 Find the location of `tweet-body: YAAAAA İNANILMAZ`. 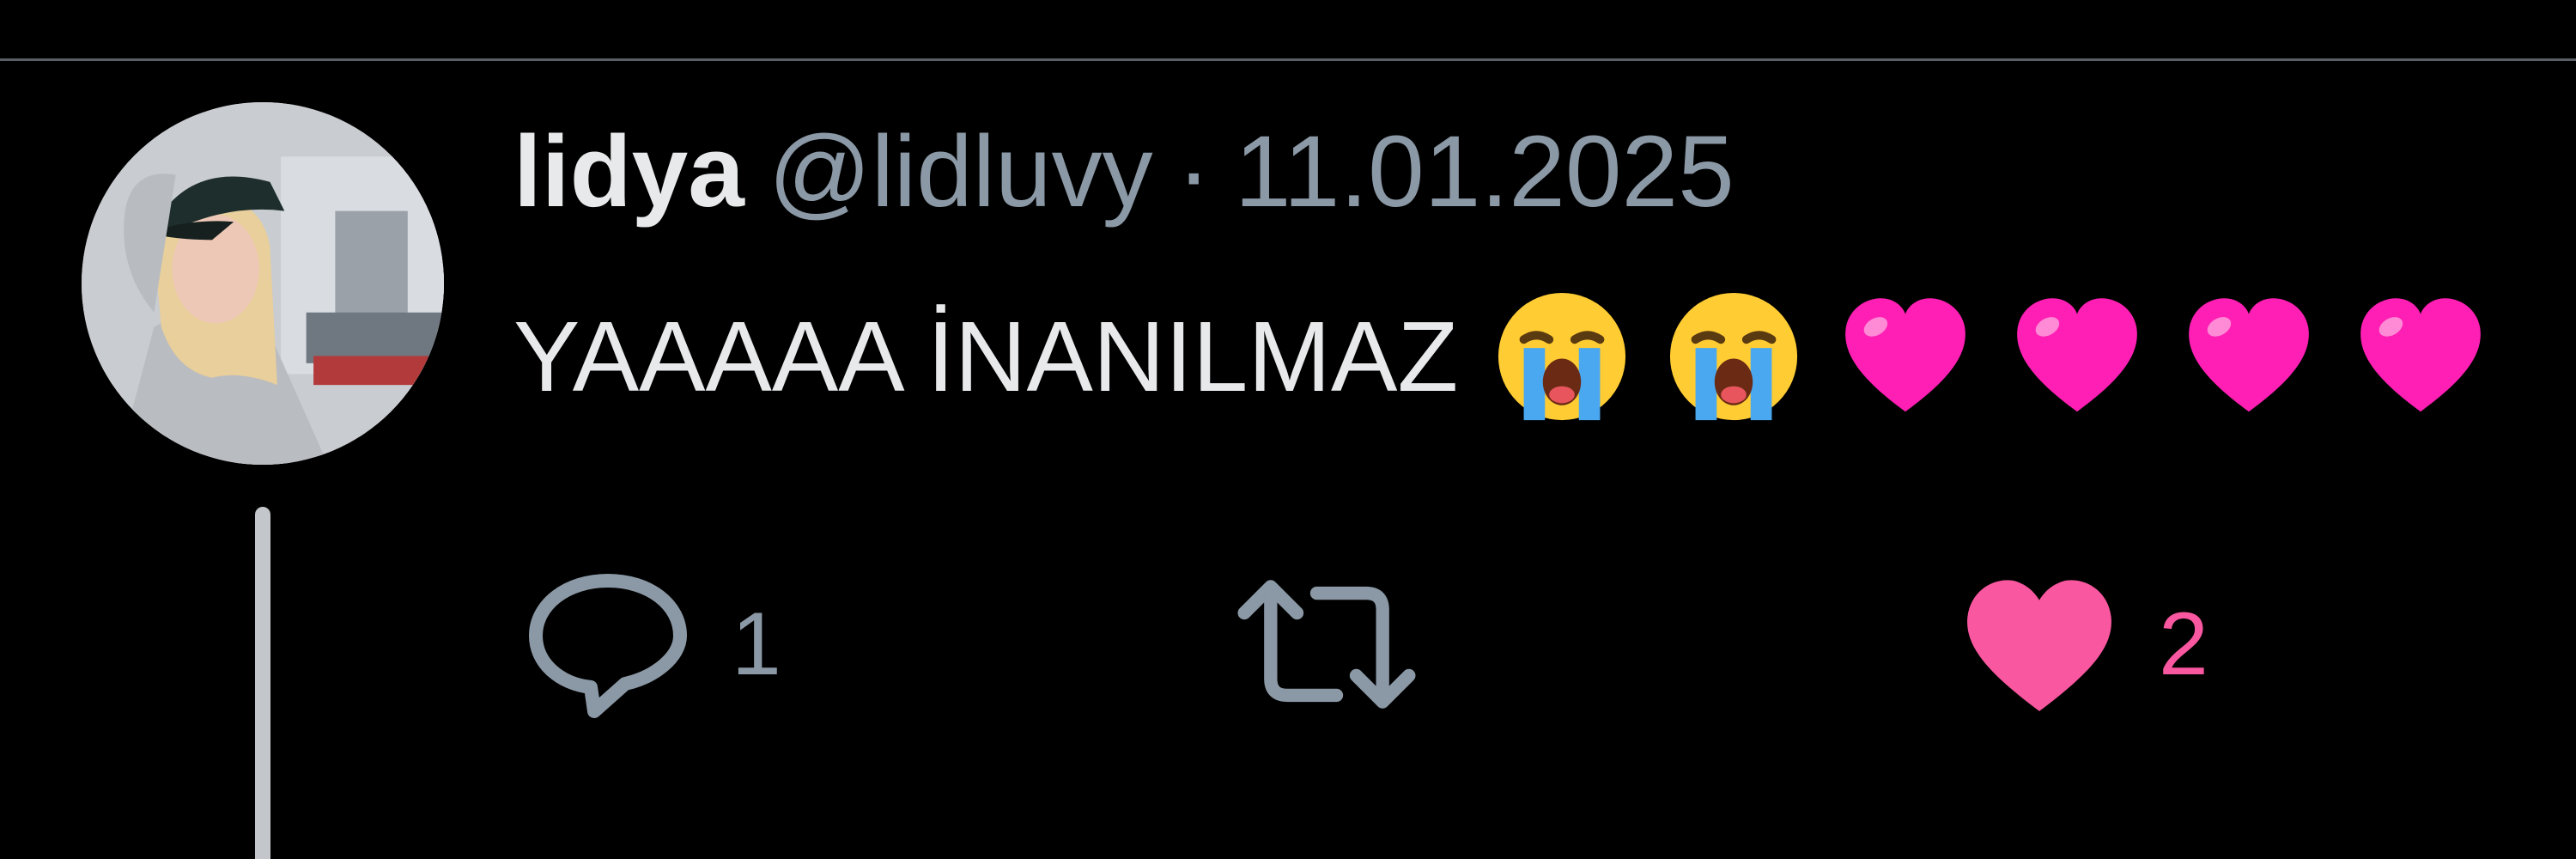

tweet-body: YAAAAA İNANILMAZ is located at coordinates (986, 356).